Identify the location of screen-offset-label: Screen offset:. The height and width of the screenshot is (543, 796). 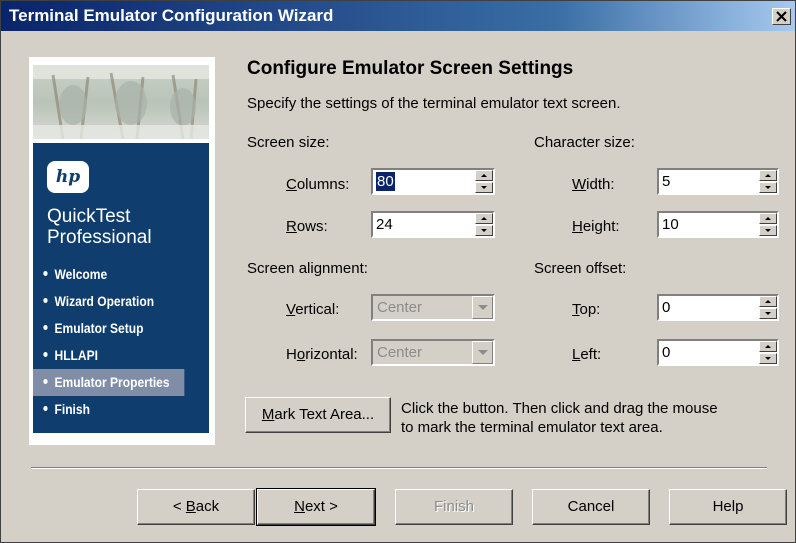
(580, 268).